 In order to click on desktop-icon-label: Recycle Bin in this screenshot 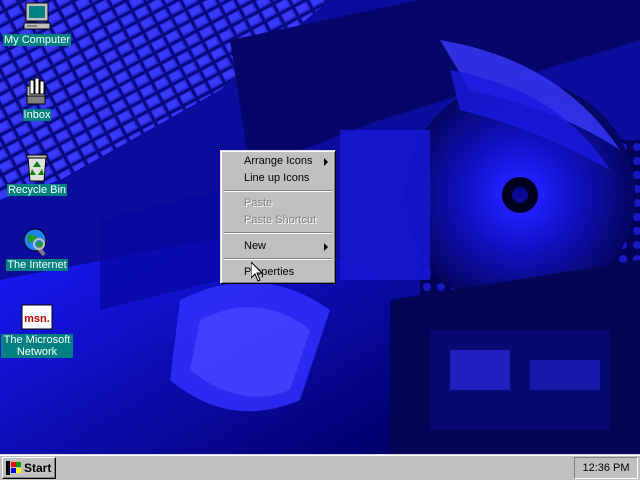, I will do `click(37, 190)`.